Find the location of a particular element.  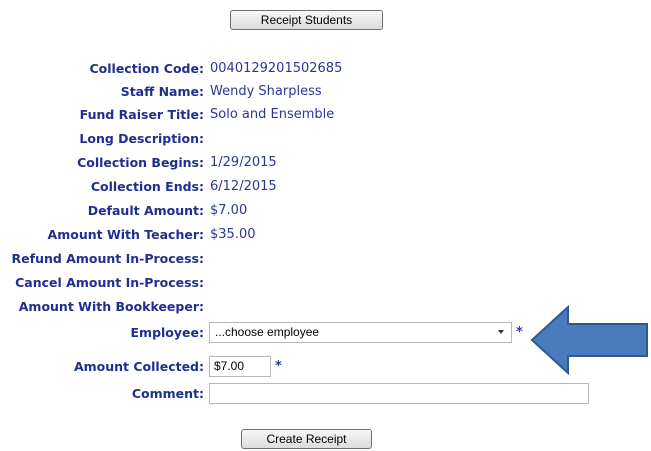

fund-raiser-title-label: Fund Raiser Title: is located at coordinates (141, 114).